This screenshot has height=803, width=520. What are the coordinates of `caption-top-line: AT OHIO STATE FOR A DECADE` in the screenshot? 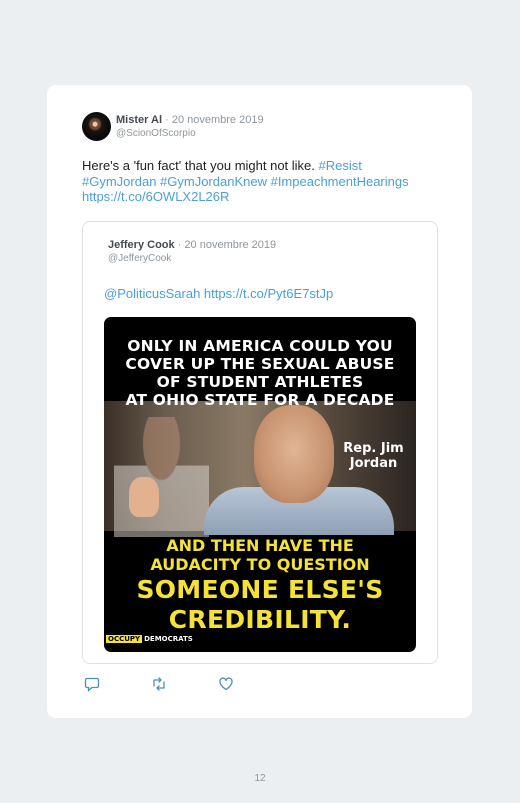 It's located at (260, 400).